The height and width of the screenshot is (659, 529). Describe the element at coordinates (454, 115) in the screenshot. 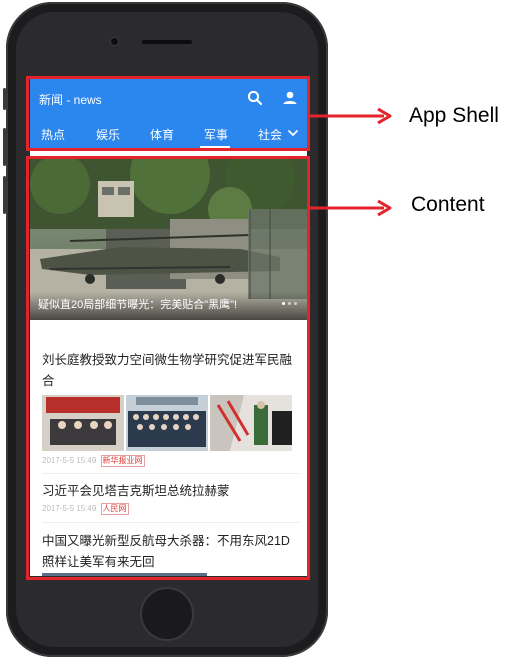

I see `app-shell-label: App Shell` at that location.